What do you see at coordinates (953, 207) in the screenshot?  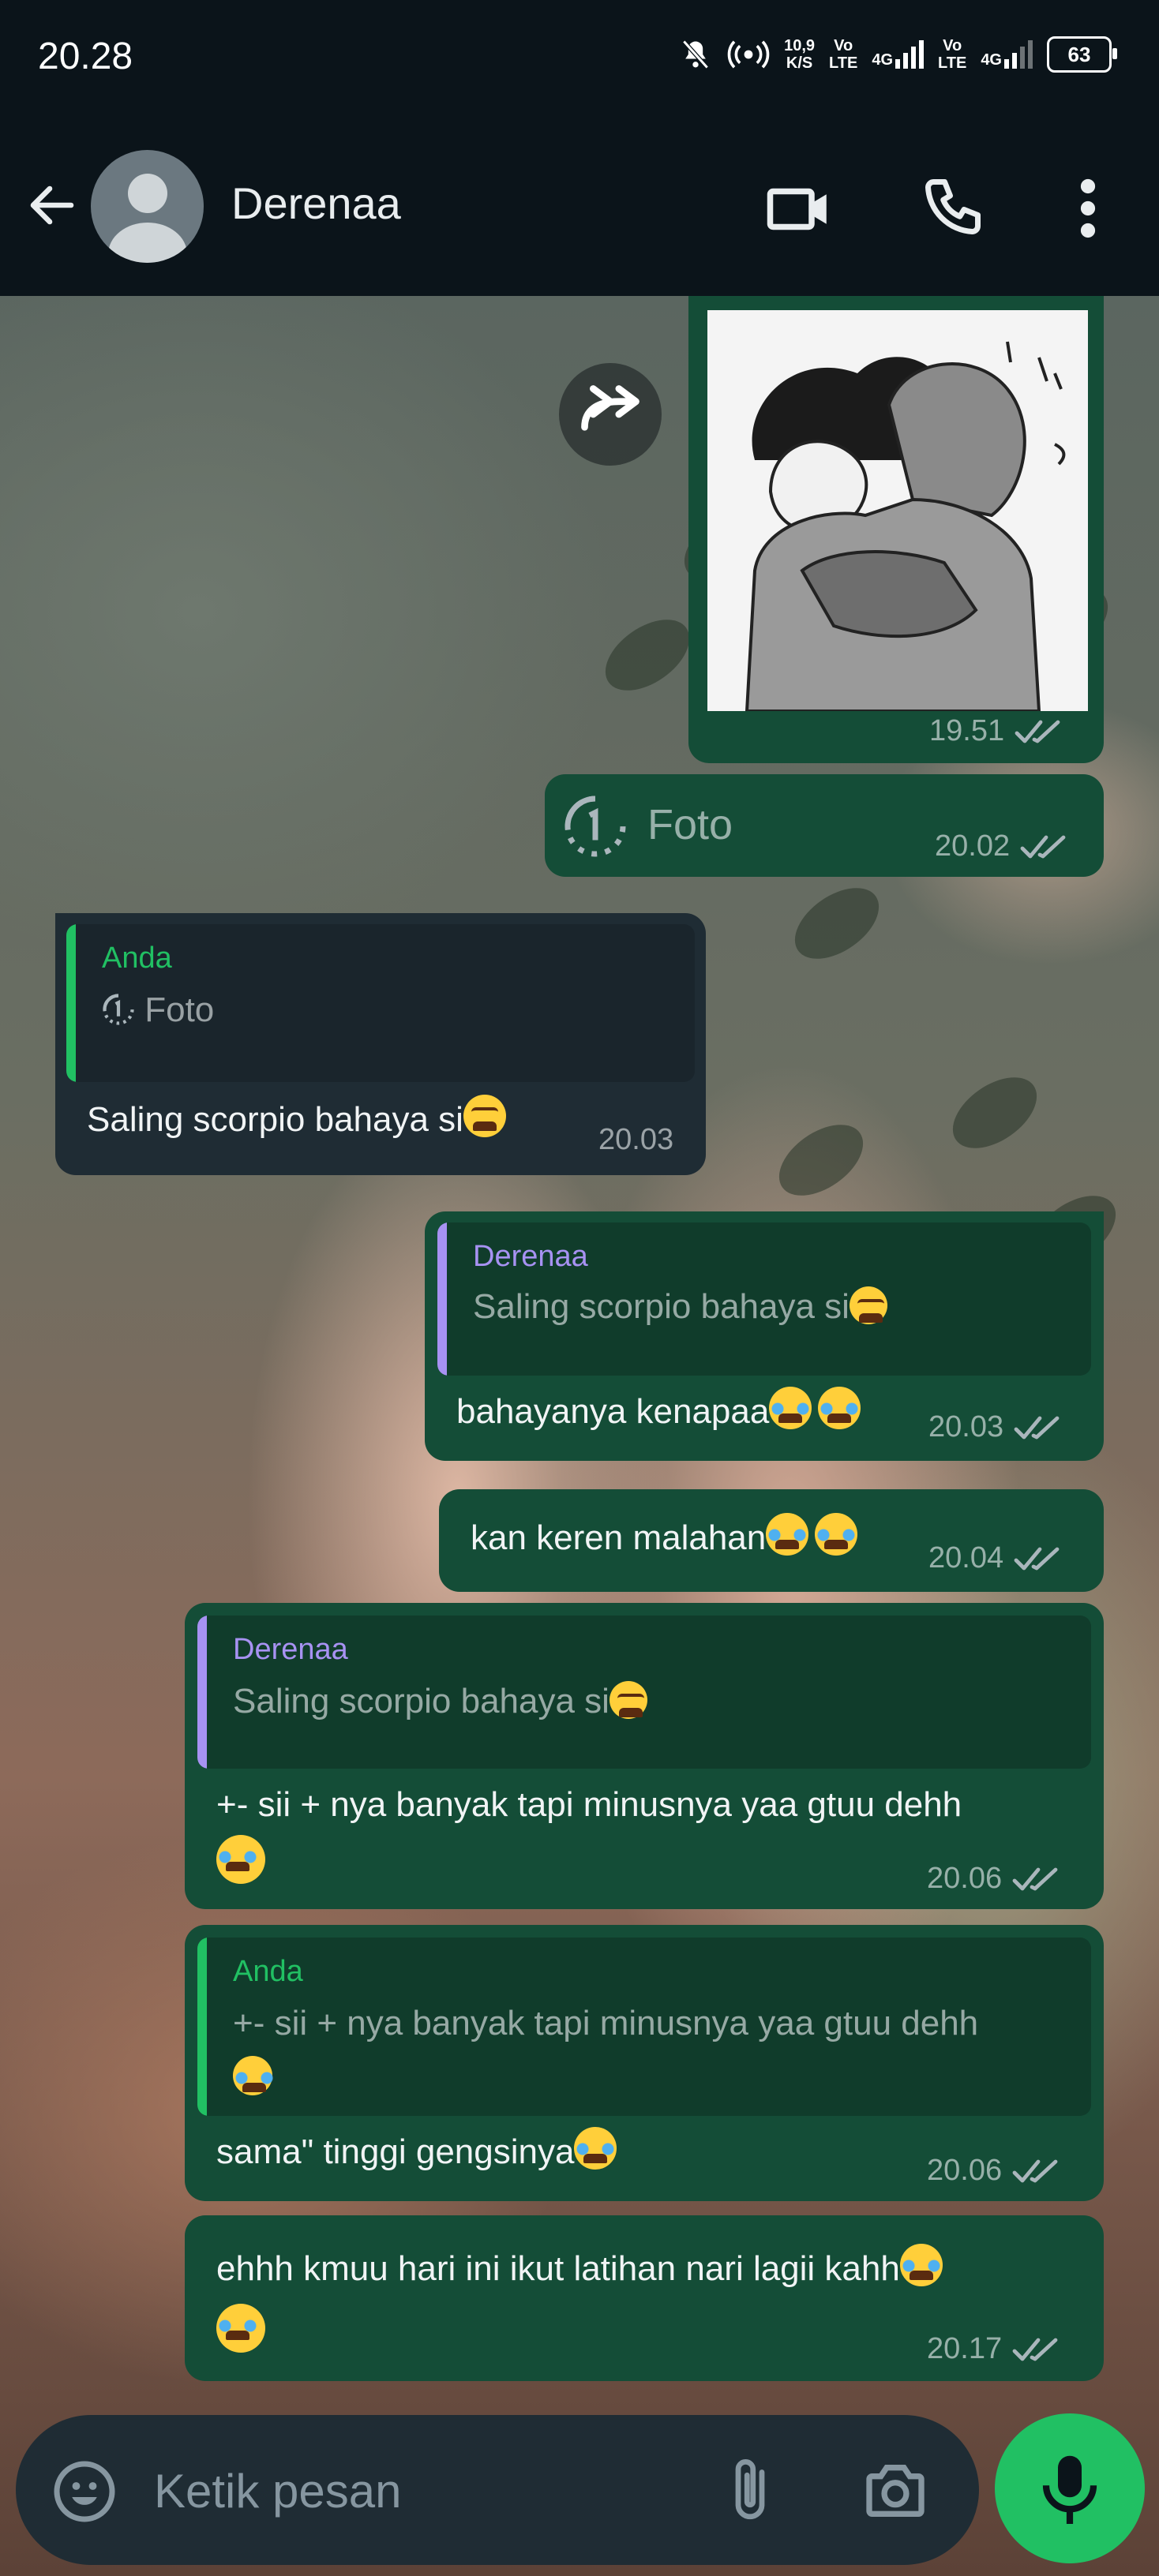 I see `phone-call-icon` at bounding box center [953, 207].